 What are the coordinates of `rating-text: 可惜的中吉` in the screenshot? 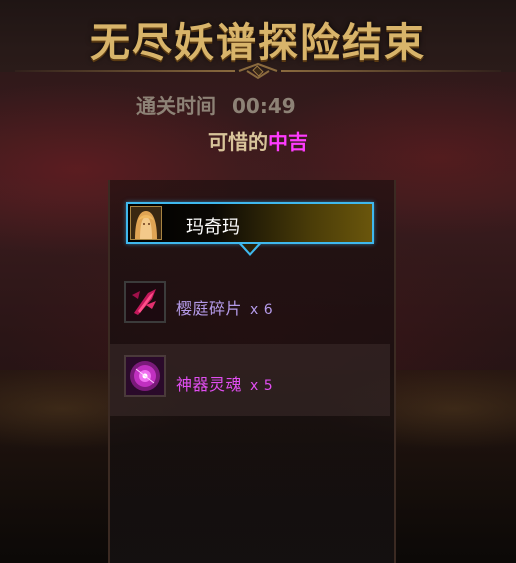 It's located at (258, 140).